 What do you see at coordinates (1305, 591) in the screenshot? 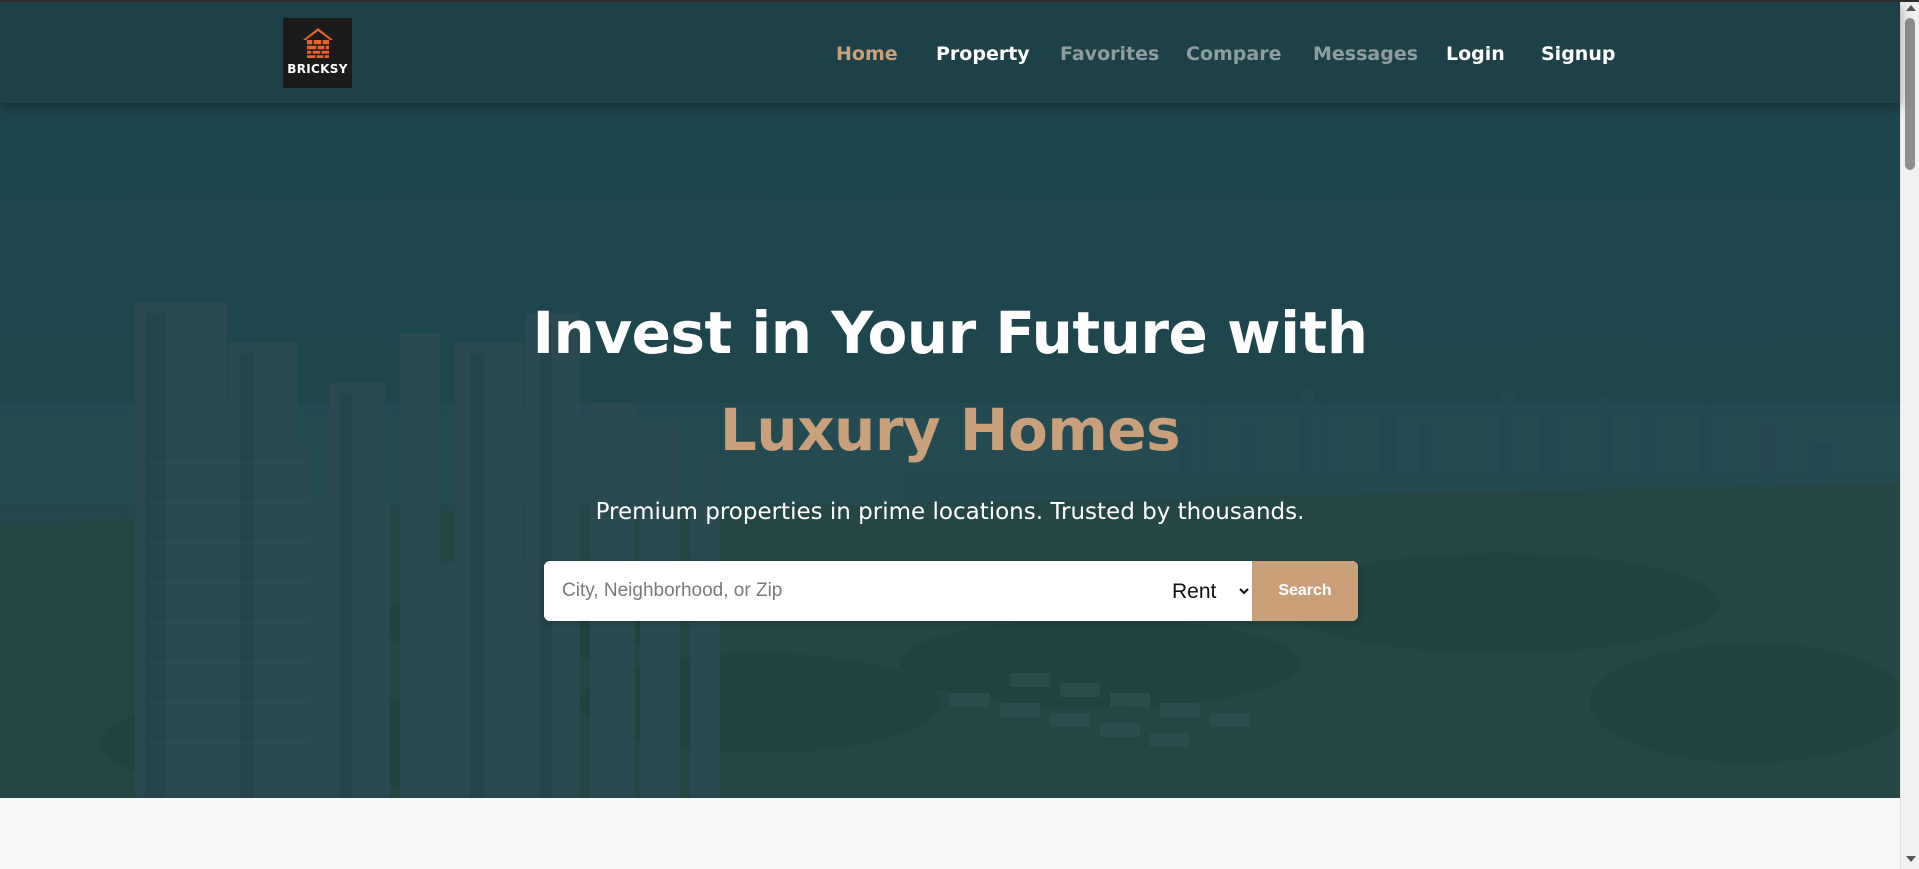
I see `search-button: Search` at bounding box center [1305, 591].